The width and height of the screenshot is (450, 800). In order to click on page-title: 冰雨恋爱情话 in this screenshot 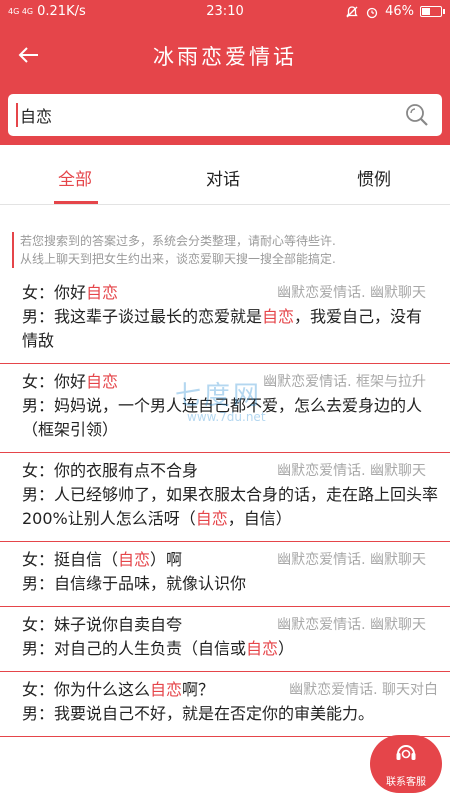, I will do `click(225, 57)`.